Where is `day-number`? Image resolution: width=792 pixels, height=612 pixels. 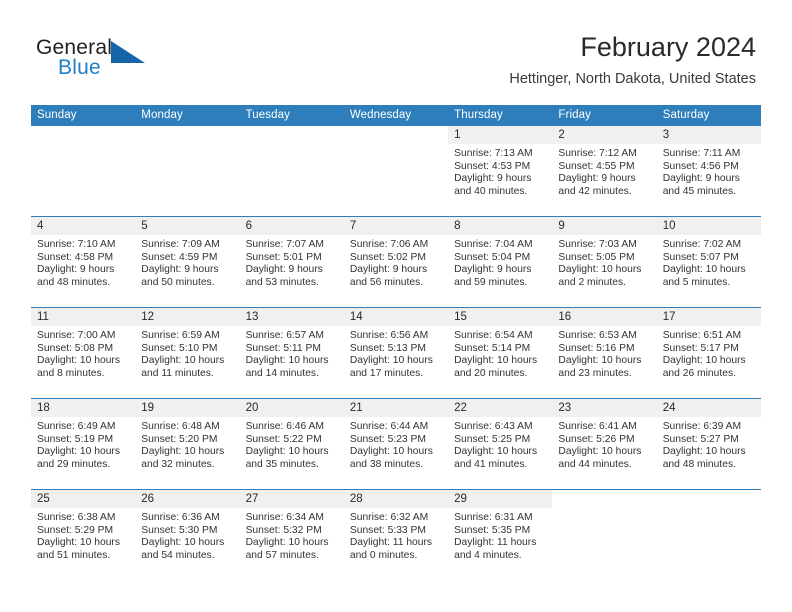 day-number is located at coordinates (187, 135).